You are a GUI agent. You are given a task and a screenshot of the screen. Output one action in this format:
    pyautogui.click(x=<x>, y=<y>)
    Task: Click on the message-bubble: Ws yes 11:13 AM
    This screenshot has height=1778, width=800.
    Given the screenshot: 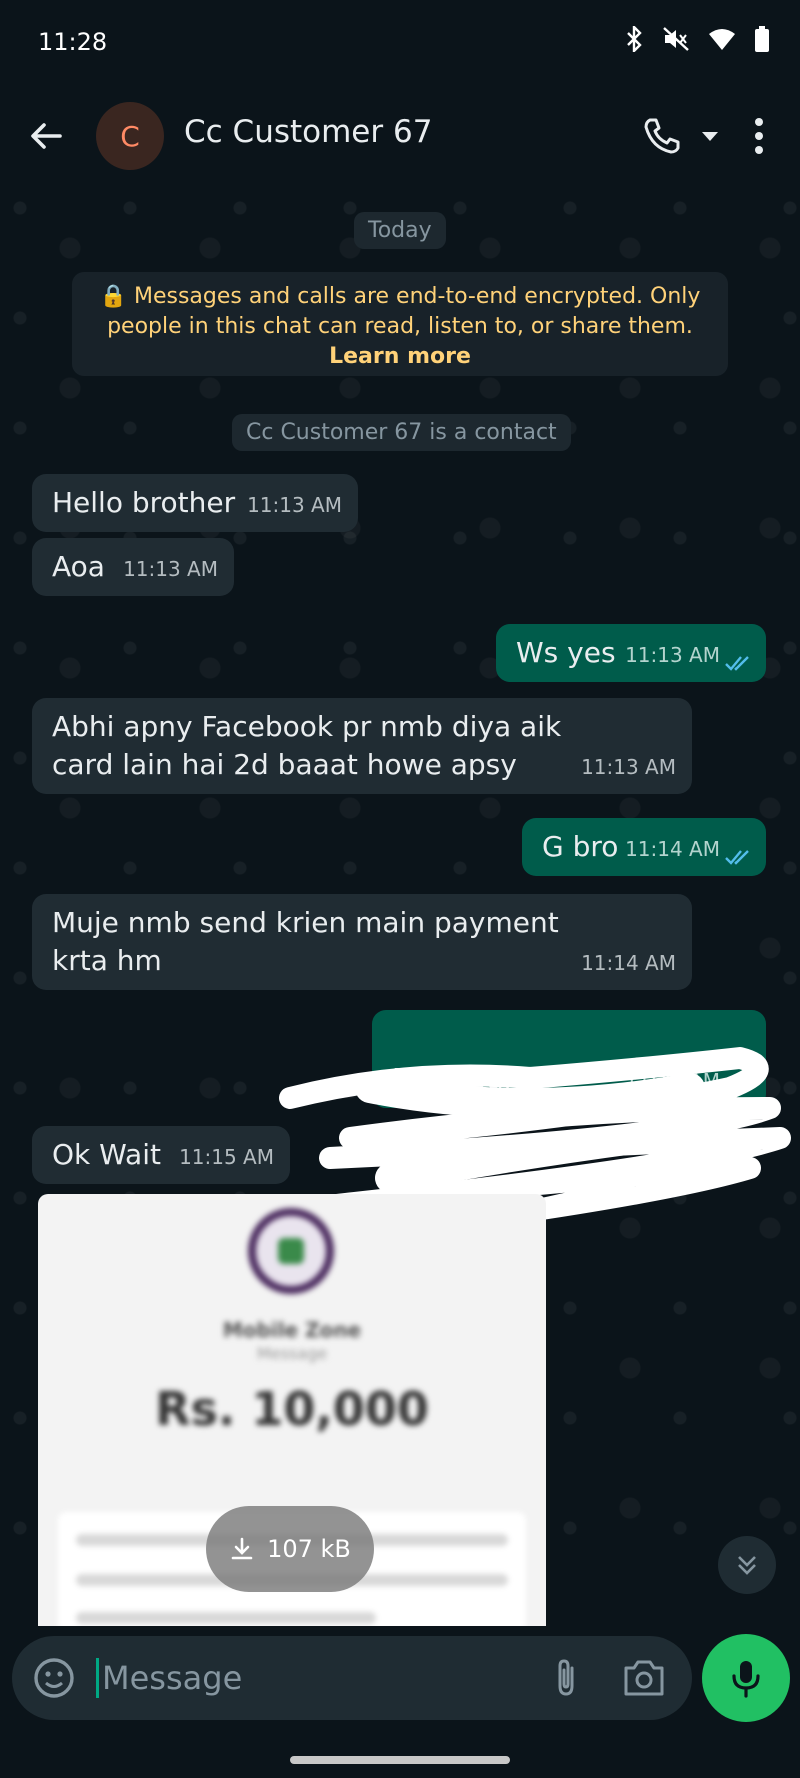 What is the action you would take?
    pyautogui.click(x=631, y=653)
    